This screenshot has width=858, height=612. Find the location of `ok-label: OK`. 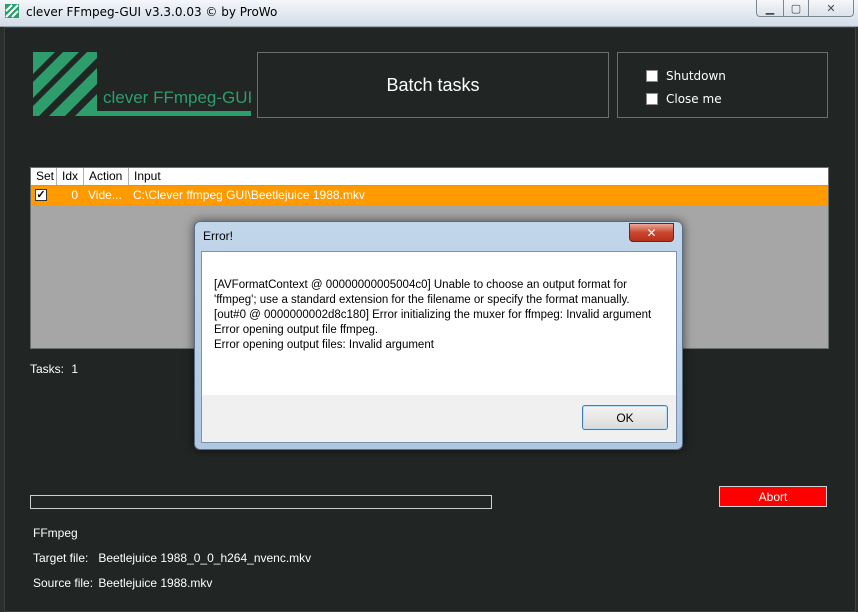

ok-label: OK is located at coordinates (625, 417).